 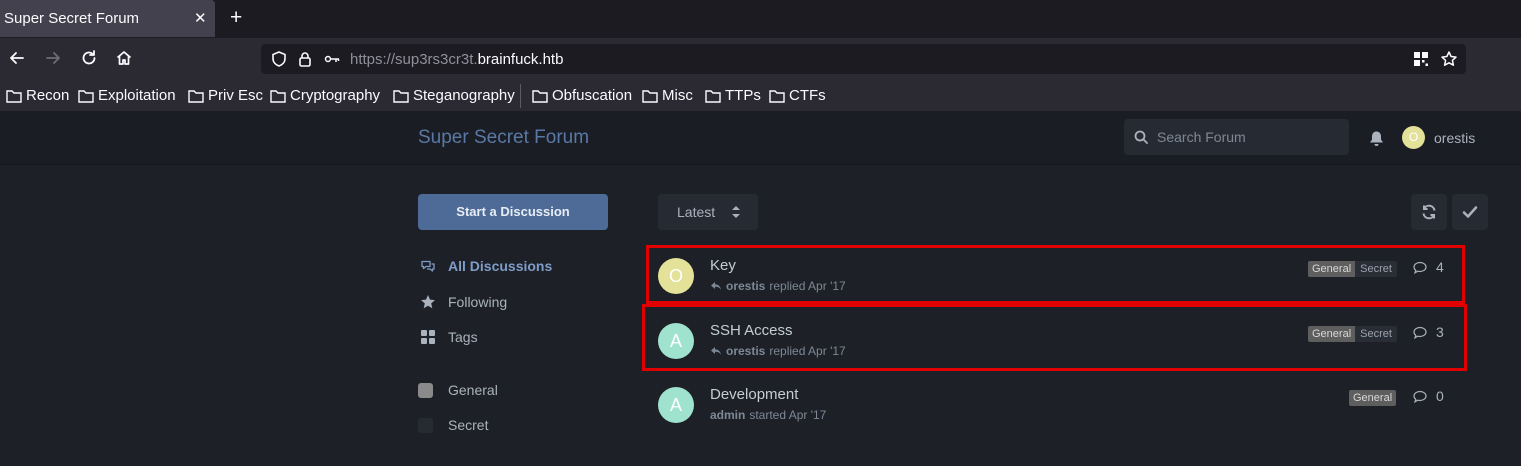 I want to click on bookmark-label: TTPs, so click(x=743, y=95).